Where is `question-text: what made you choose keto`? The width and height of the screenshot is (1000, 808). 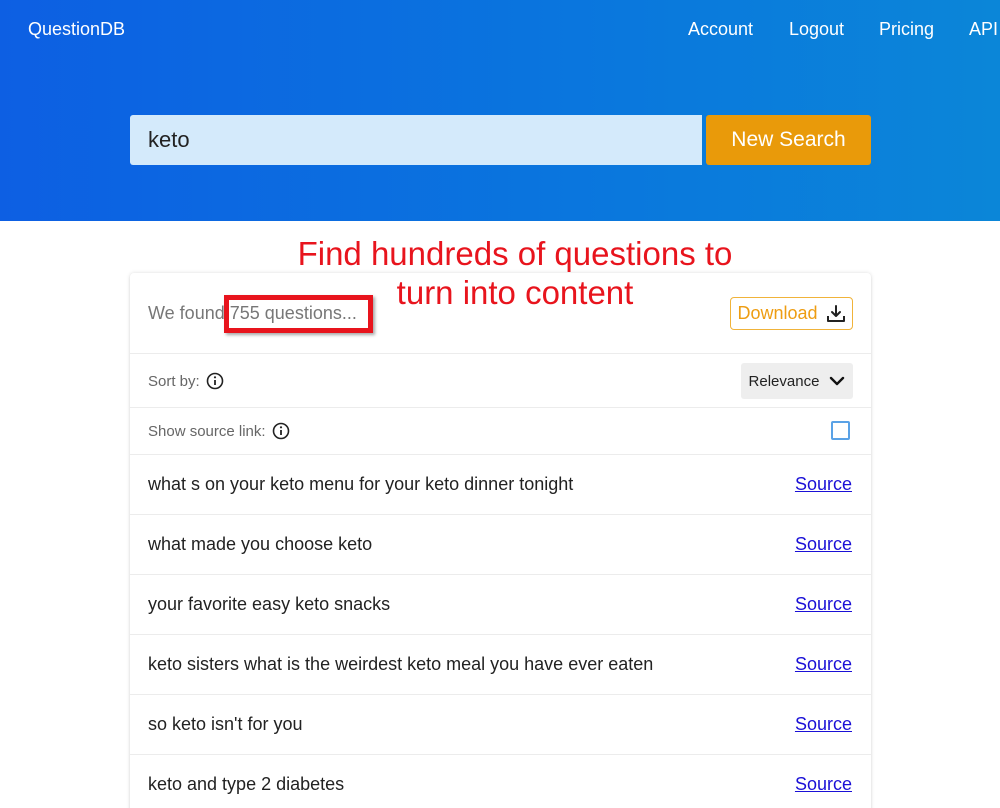
question-text: what made you choose keto is located at coordinates (260, 544).